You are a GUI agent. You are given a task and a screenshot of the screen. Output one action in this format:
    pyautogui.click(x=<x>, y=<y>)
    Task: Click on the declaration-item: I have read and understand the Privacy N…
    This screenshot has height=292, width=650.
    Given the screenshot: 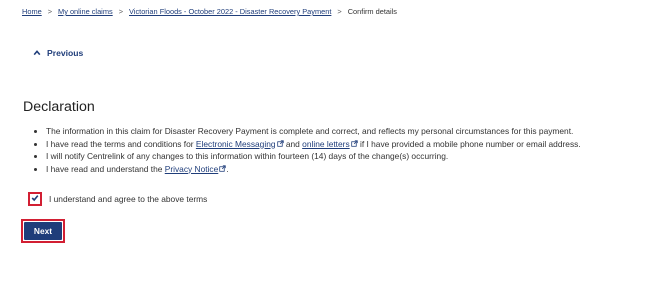 What is the action you would take?
    pyautogui.click(x=346, y=169)
    